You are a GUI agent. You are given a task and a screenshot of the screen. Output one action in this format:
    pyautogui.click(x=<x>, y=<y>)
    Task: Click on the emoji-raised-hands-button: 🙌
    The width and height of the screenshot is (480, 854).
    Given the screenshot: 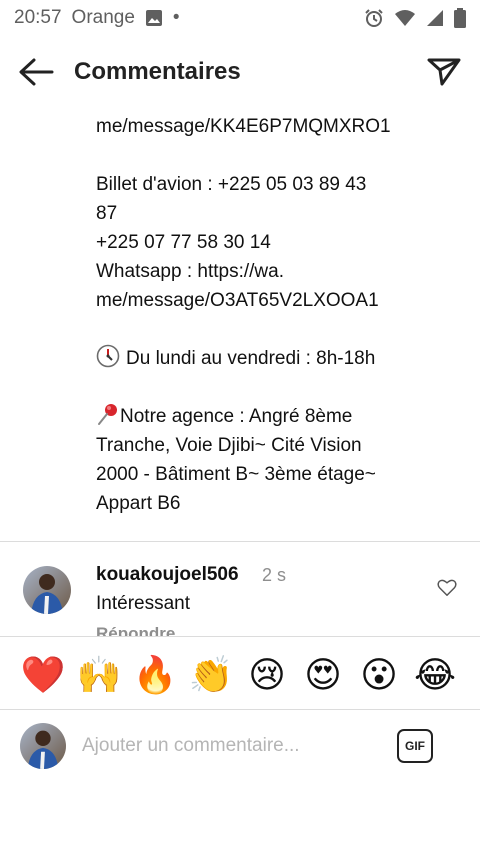 What is the action you would take?
    pyautogui.click(x=99, y=675)
    